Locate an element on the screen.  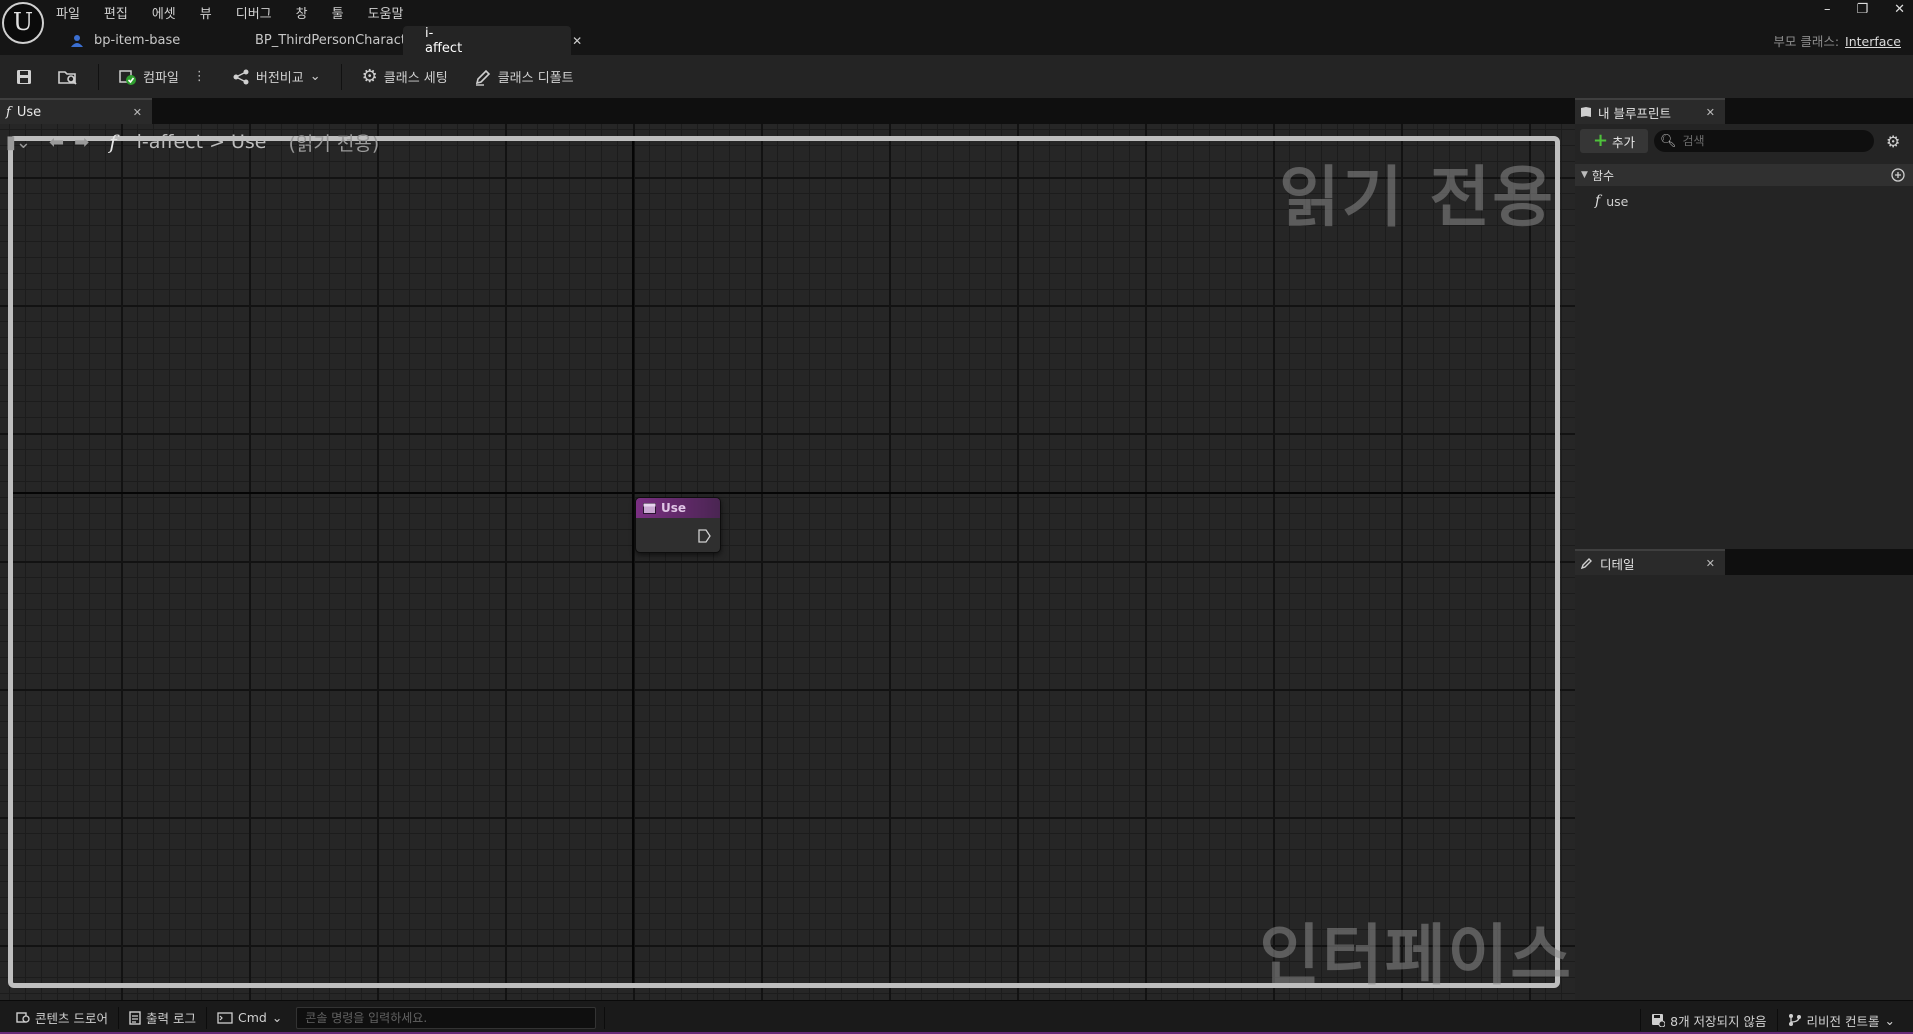
output-log-icon is located at coordinates (135, 1017).